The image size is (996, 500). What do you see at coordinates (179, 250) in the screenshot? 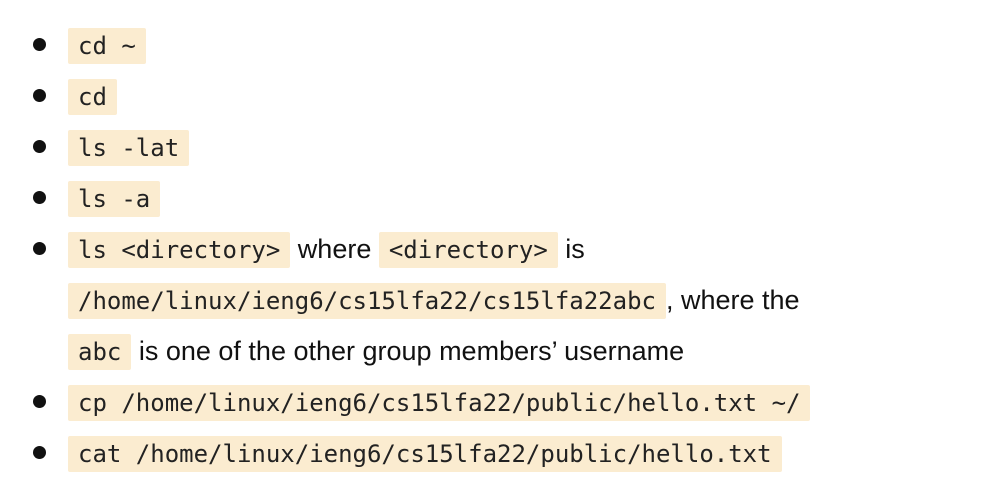
I see `inline-code: ls <directory>` at bounding box center [179, 250].